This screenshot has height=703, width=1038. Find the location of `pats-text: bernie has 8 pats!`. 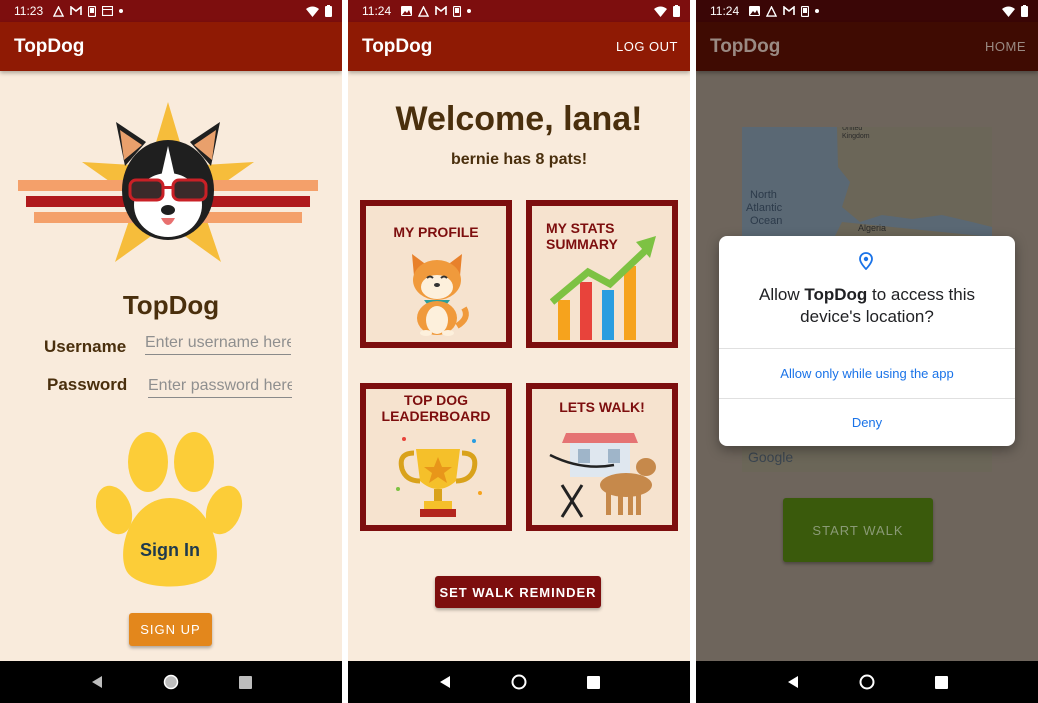

pats-text: bernie has 8 pats! is located at coordinates (519, 159).